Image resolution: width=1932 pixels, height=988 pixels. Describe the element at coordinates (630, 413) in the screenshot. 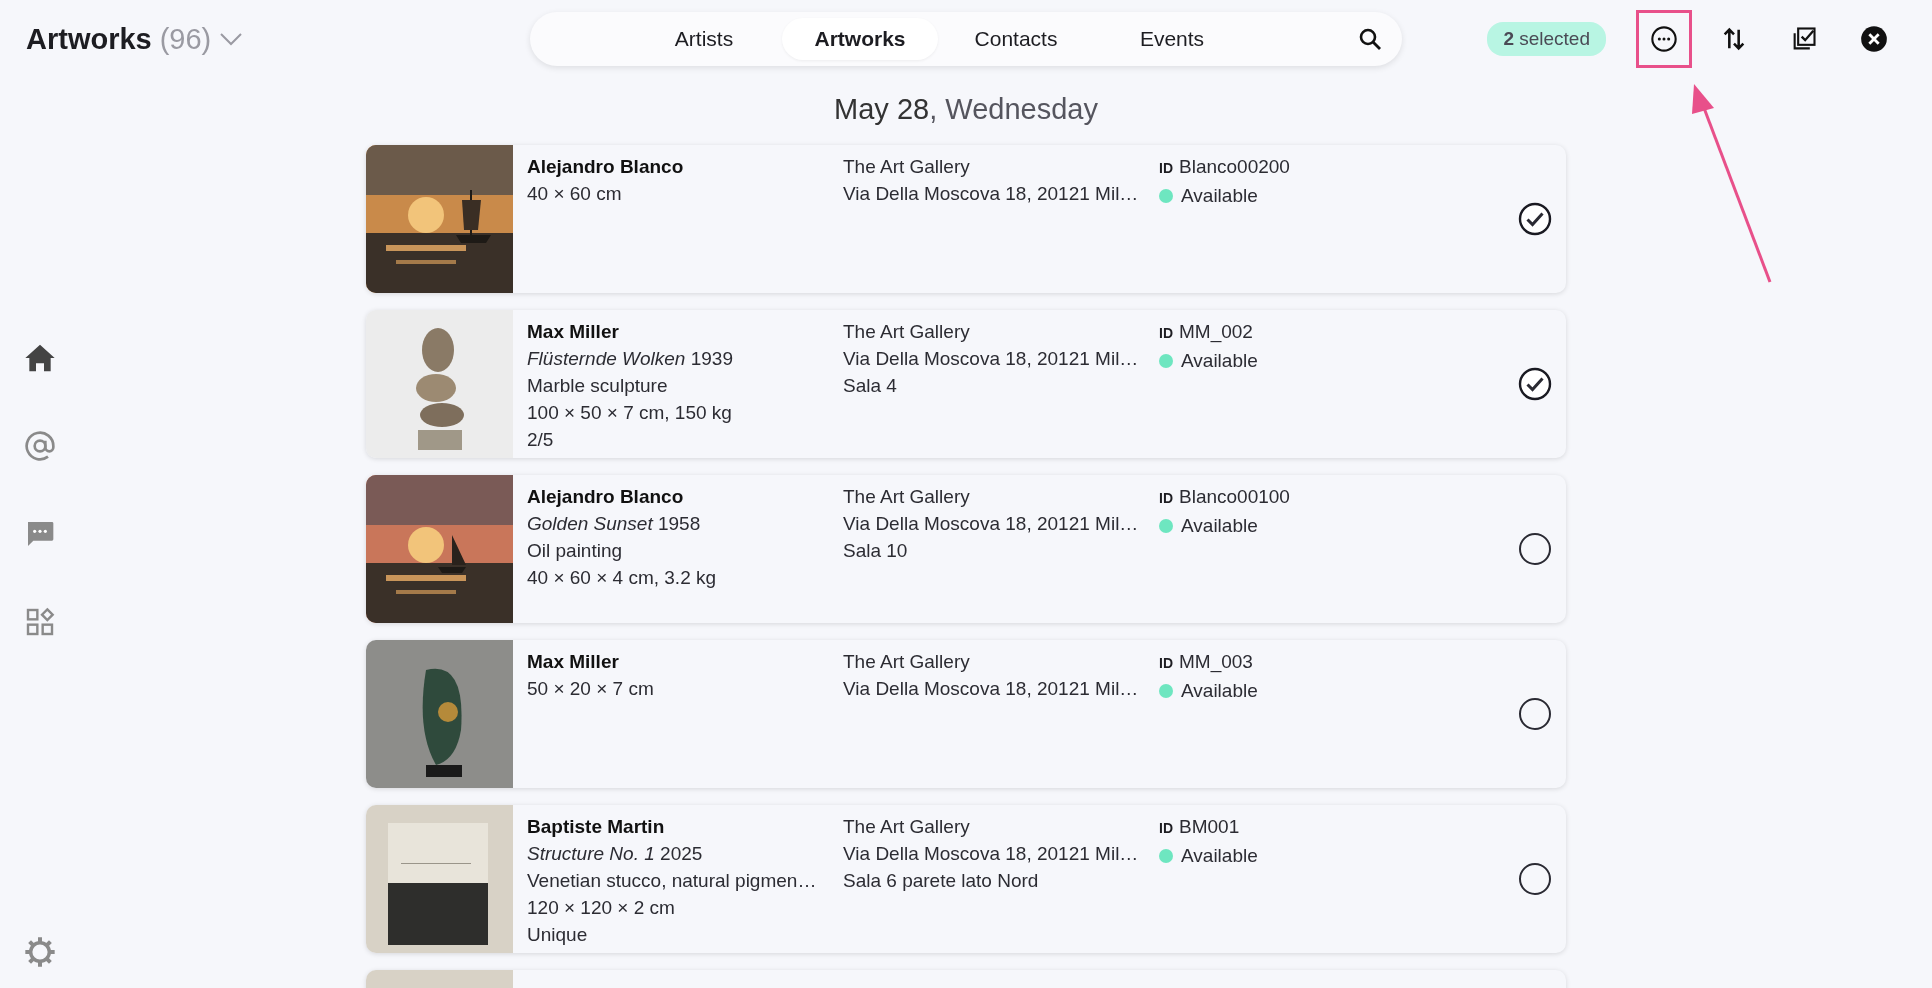

I see `artwork-detail: 100 × 50 × 7 cm, 150 kg` at that location.